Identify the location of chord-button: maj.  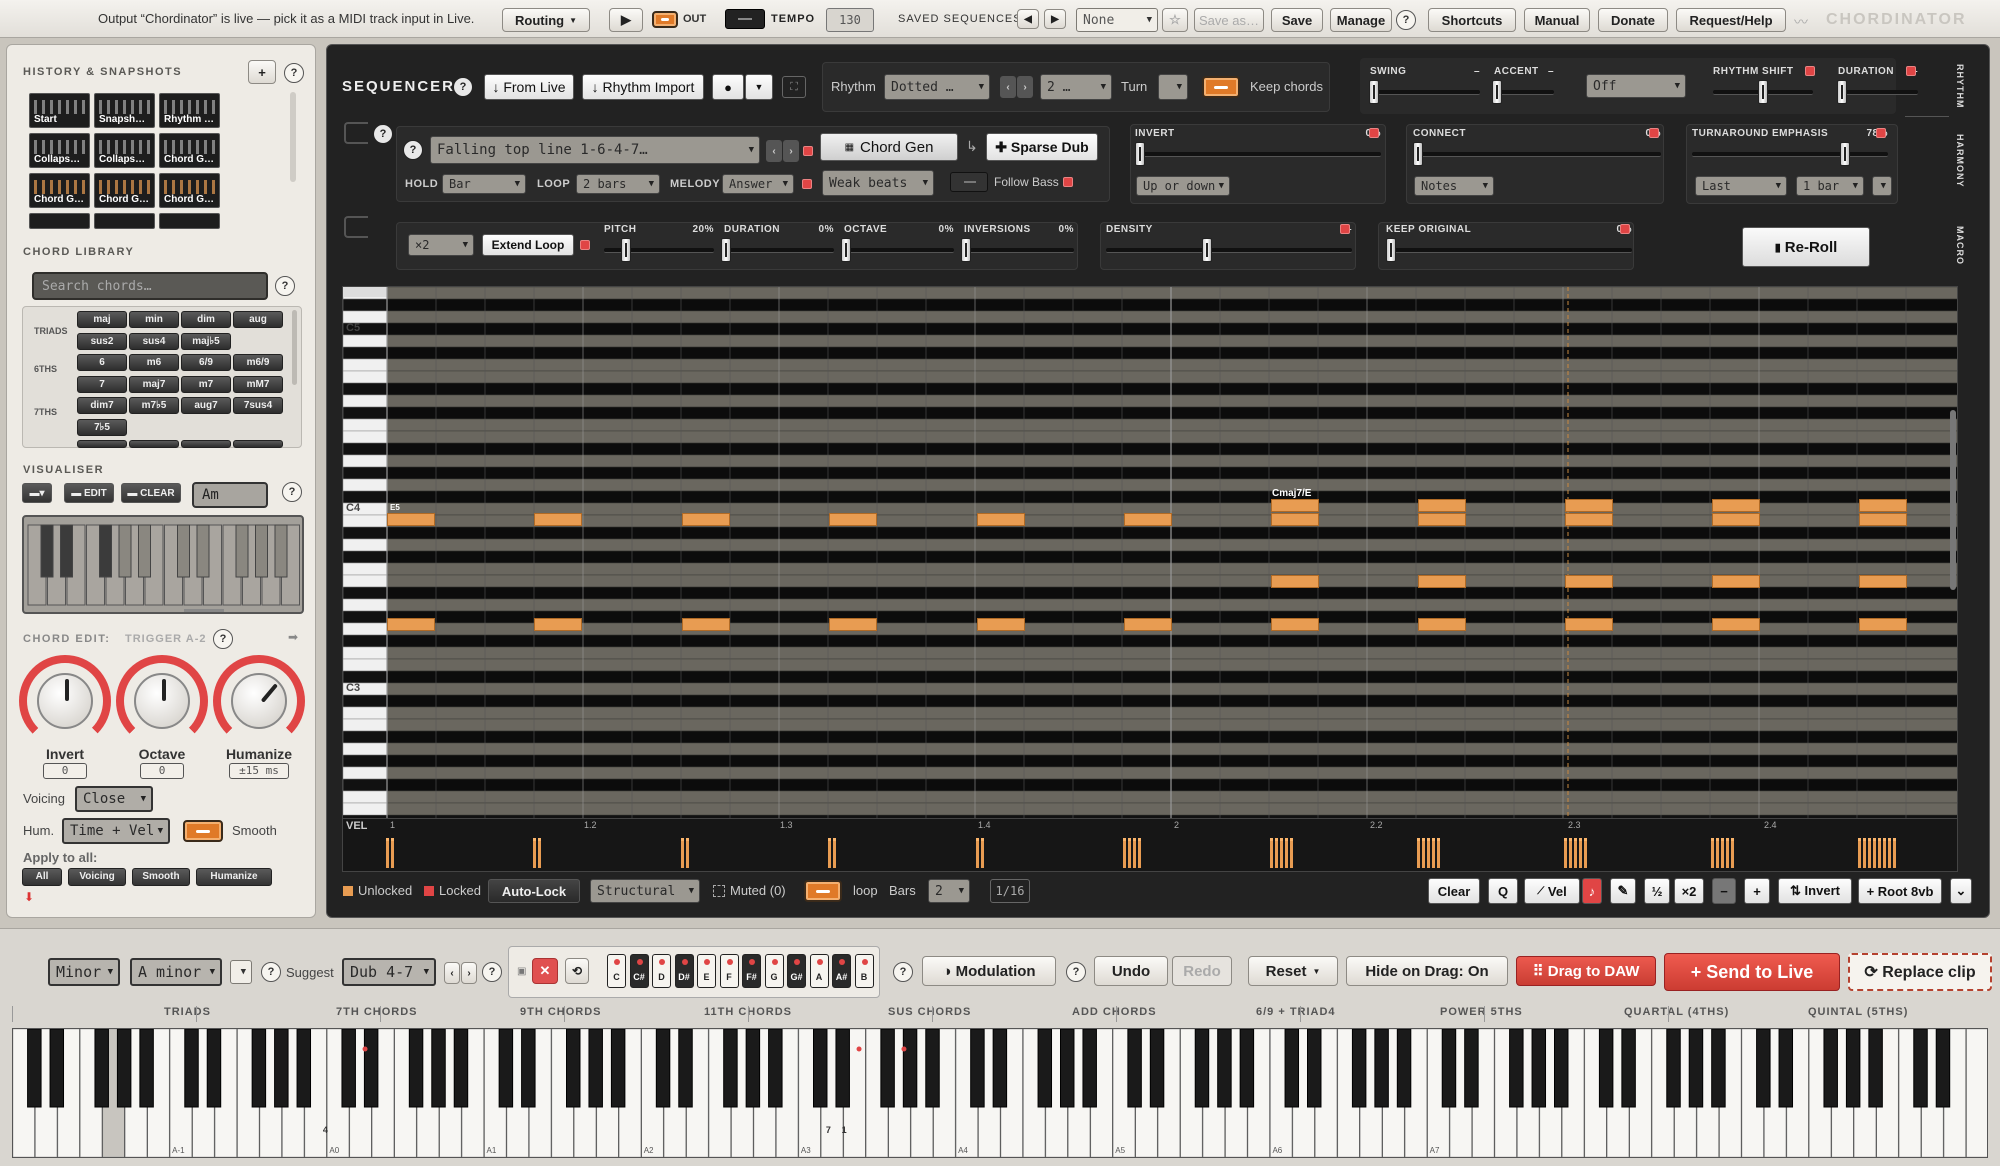
(102, 319).